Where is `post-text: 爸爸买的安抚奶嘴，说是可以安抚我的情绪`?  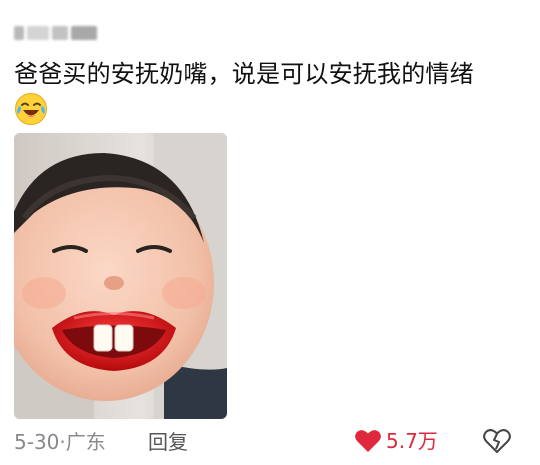 post-text: 爸爸买的安抚奶嘴，说是可以安抚我的情绪 is located at coordinates (244, 74).